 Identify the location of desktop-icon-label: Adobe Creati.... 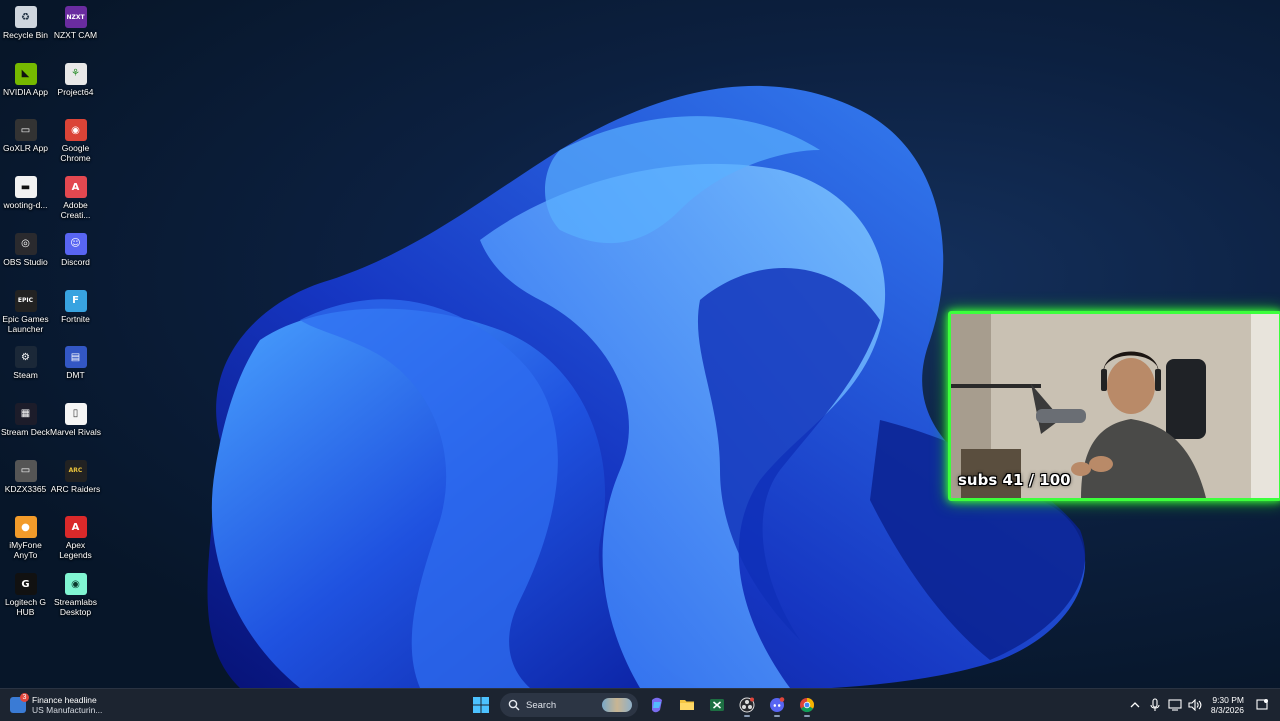
(75, 210).